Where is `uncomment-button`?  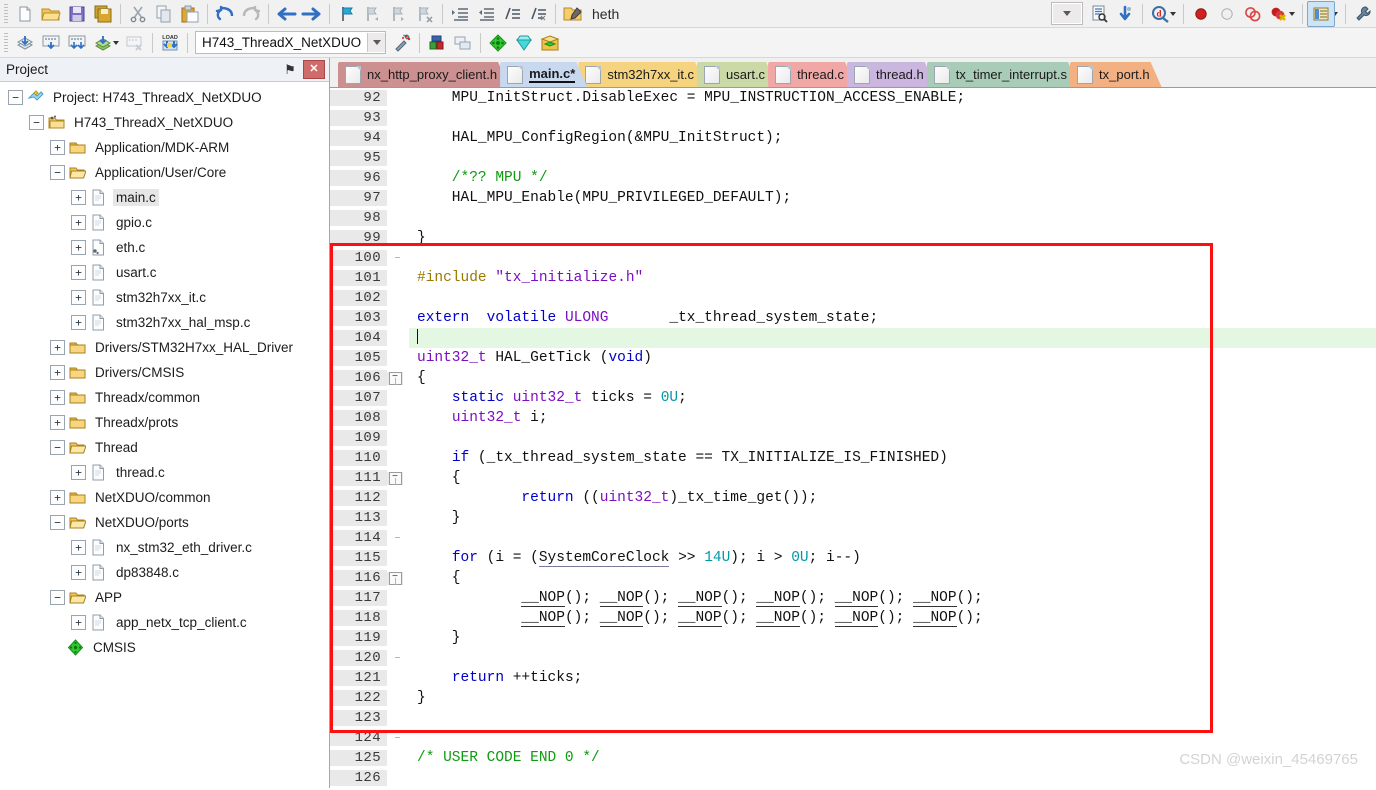 uncomment-button is located at coordinates (538, 14).